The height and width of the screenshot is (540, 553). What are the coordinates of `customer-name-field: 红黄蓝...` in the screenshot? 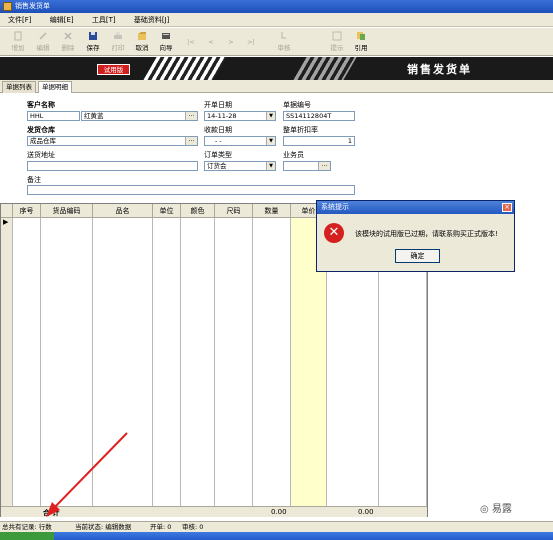 It's located at (139, 116).